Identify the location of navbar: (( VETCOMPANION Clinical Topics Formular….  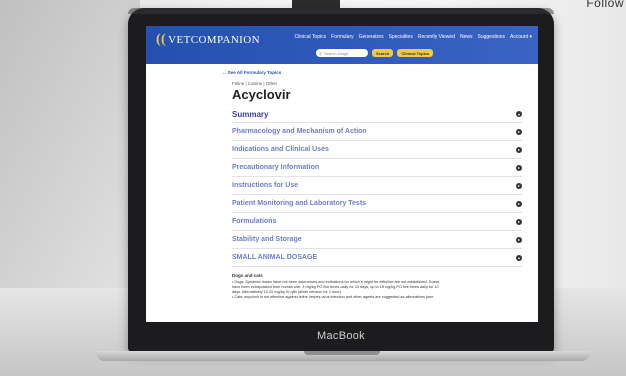
(342, 45).